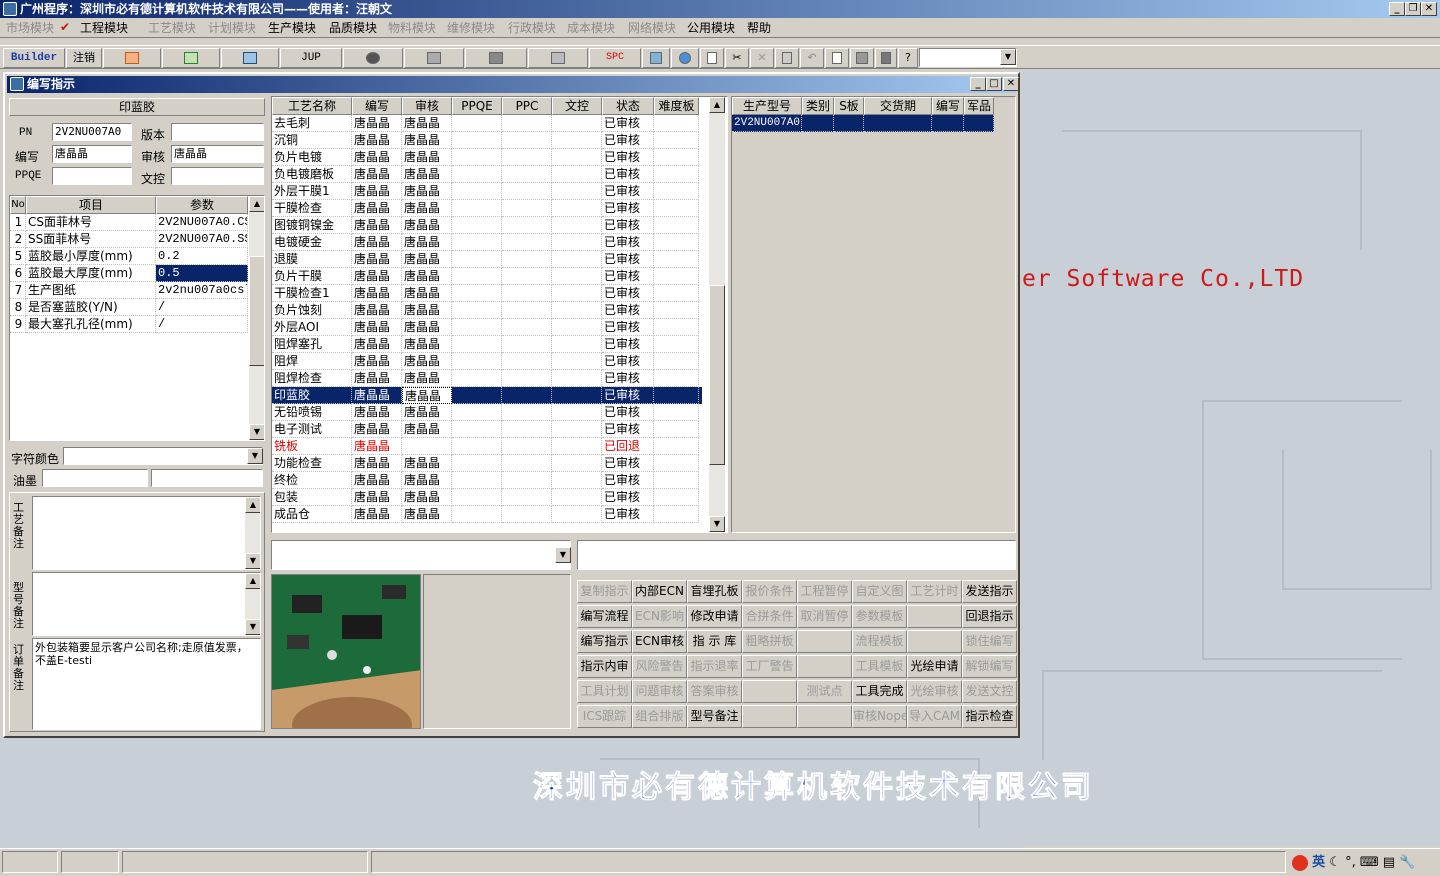  I want to click on save-button, so click(787, 58).